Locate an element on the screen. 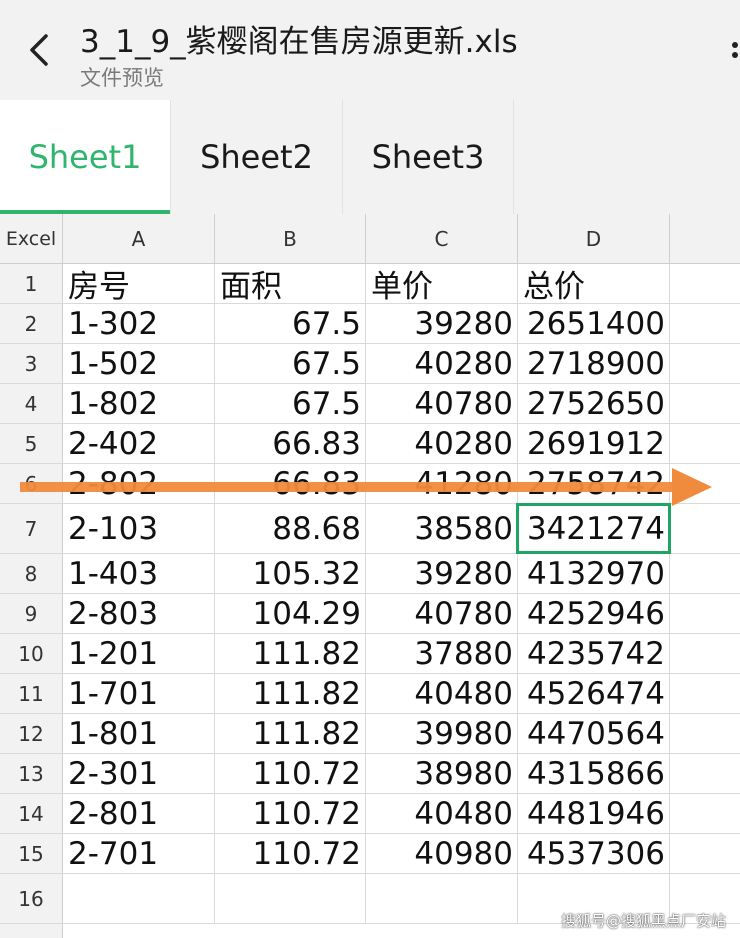 This screenshot has height=938, width=740. cell-c: 40480 is located at coordinates (442, 813).